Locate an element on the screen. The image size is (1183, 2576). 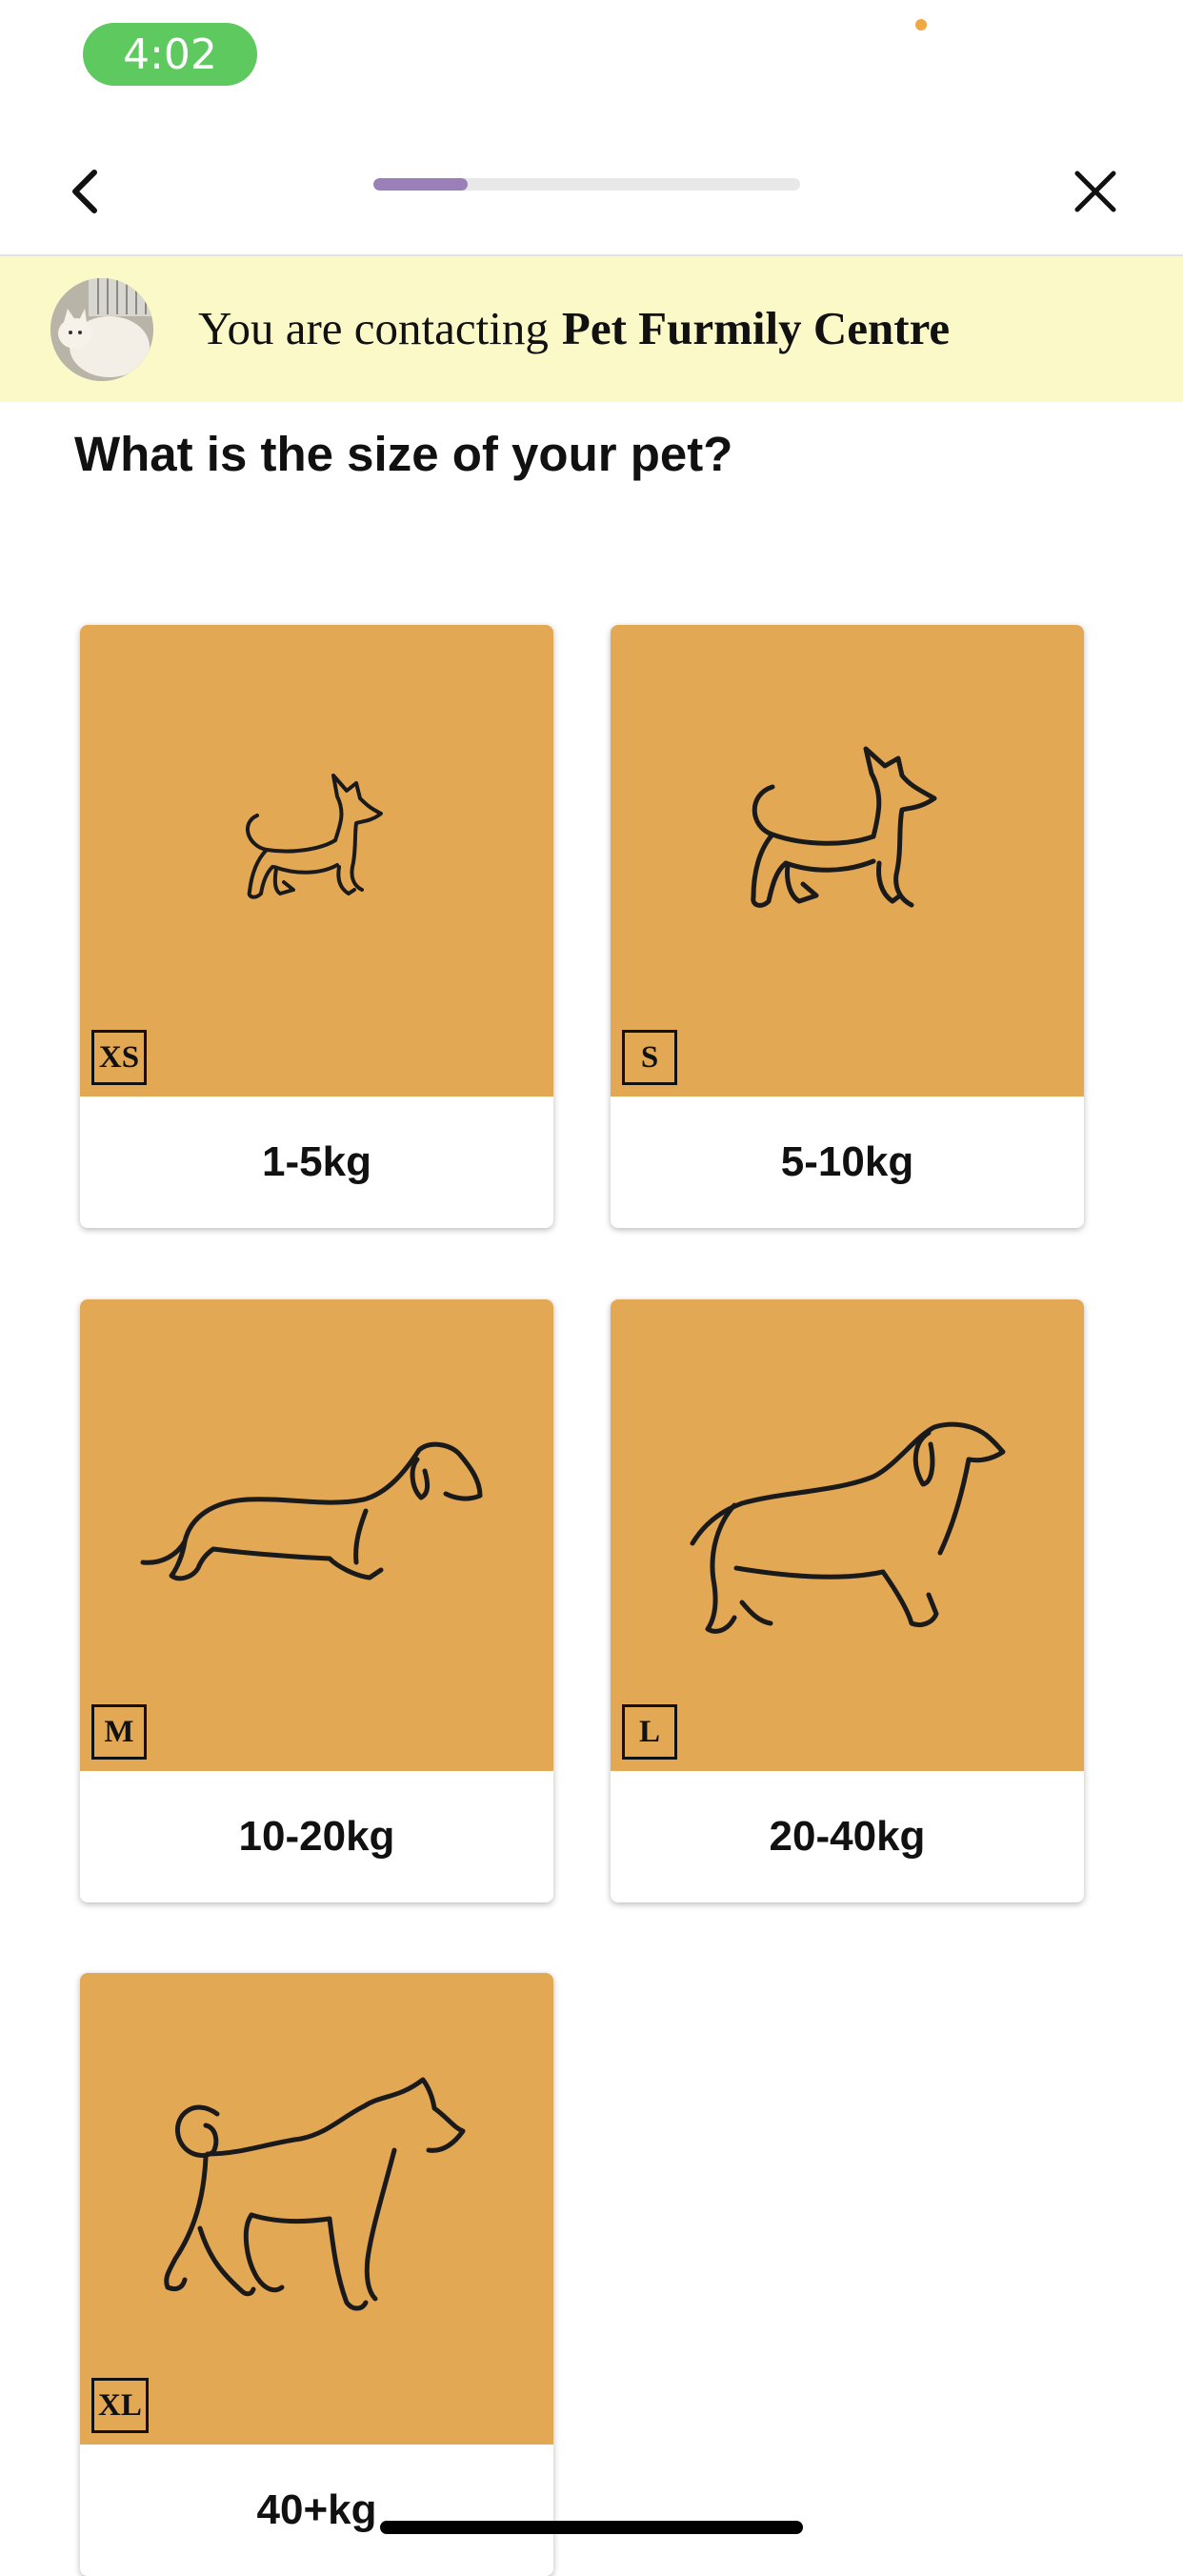
size-badge: XL is located at coordinates (120, 2406).